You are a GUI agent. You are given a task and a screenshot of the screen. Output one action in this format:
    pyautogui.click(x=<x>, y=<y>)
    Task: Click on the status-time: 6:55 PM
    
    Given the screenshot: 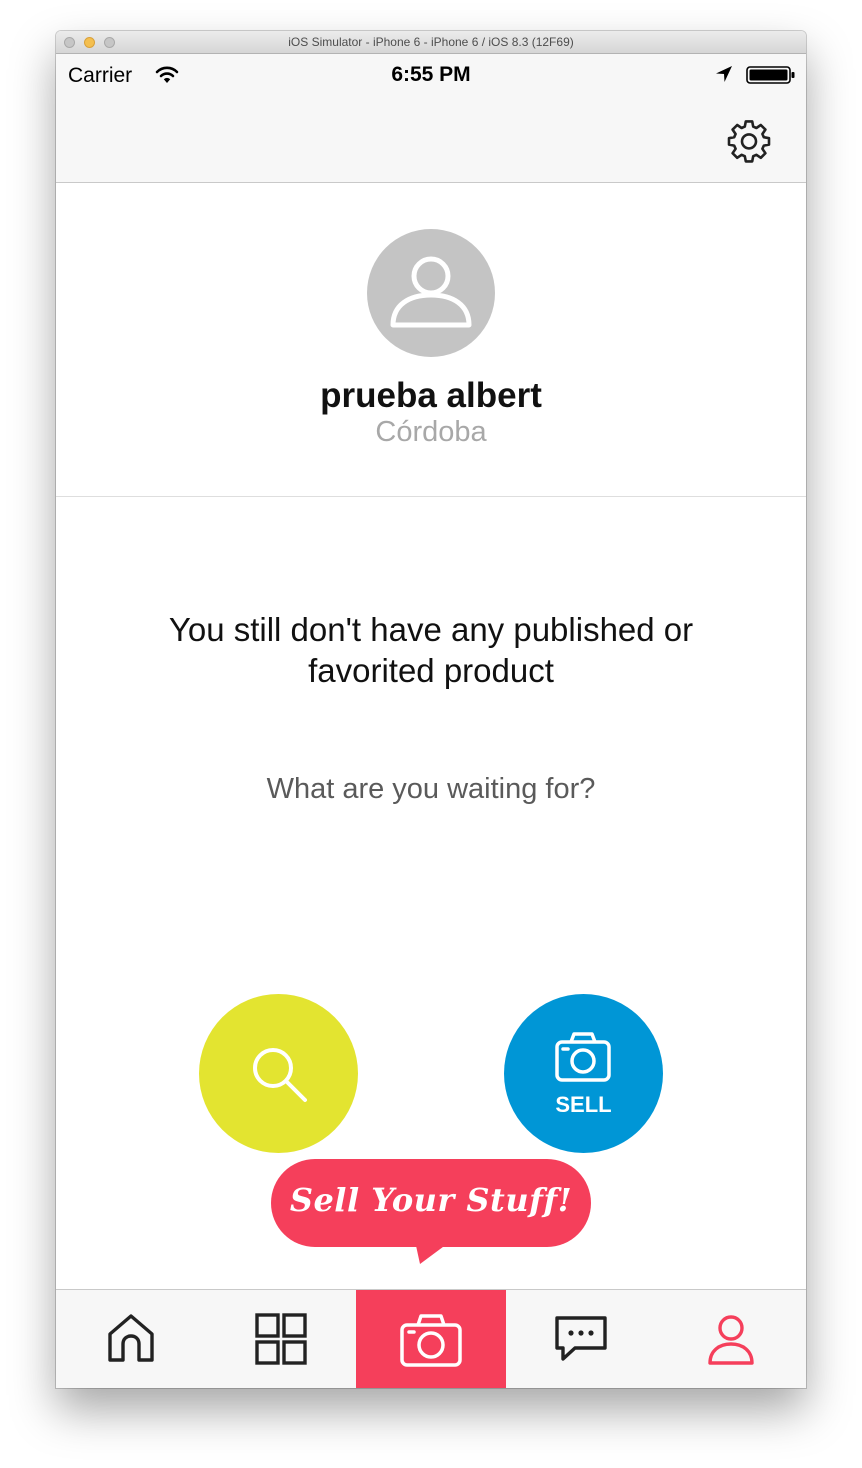 What is the action you would take?
    pyautogui.click(x=431, y=74)
    